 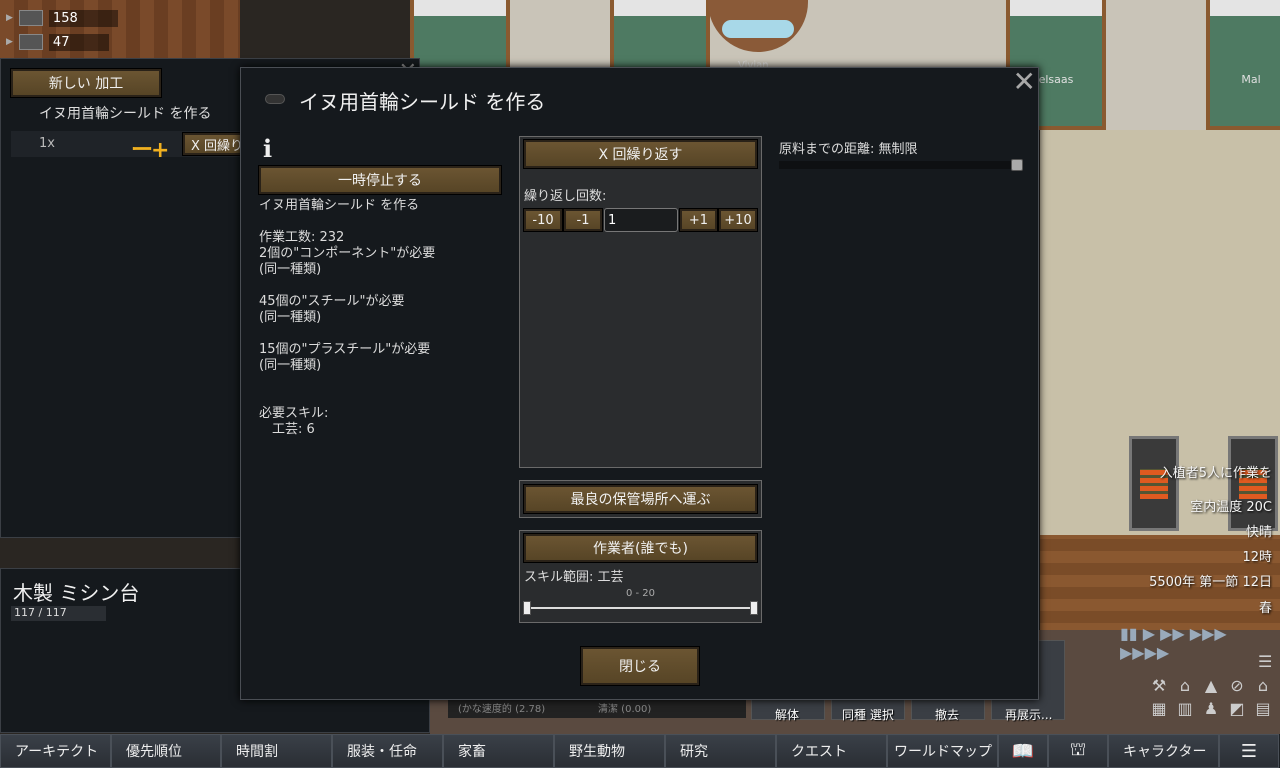 I want to click on stat-row: (かな速度的 (2.78) 清潔 (0.00), so click(x=597, y=709).